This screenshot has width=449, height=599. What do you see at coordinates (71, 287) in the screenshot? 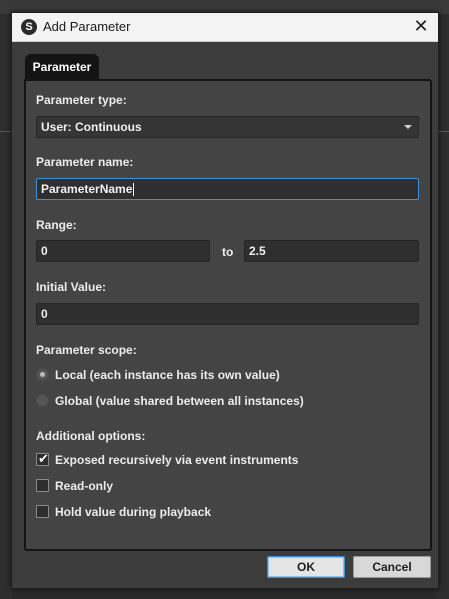
I see `initial-value-label: Initial Value:` at bounding box center [71, 287].